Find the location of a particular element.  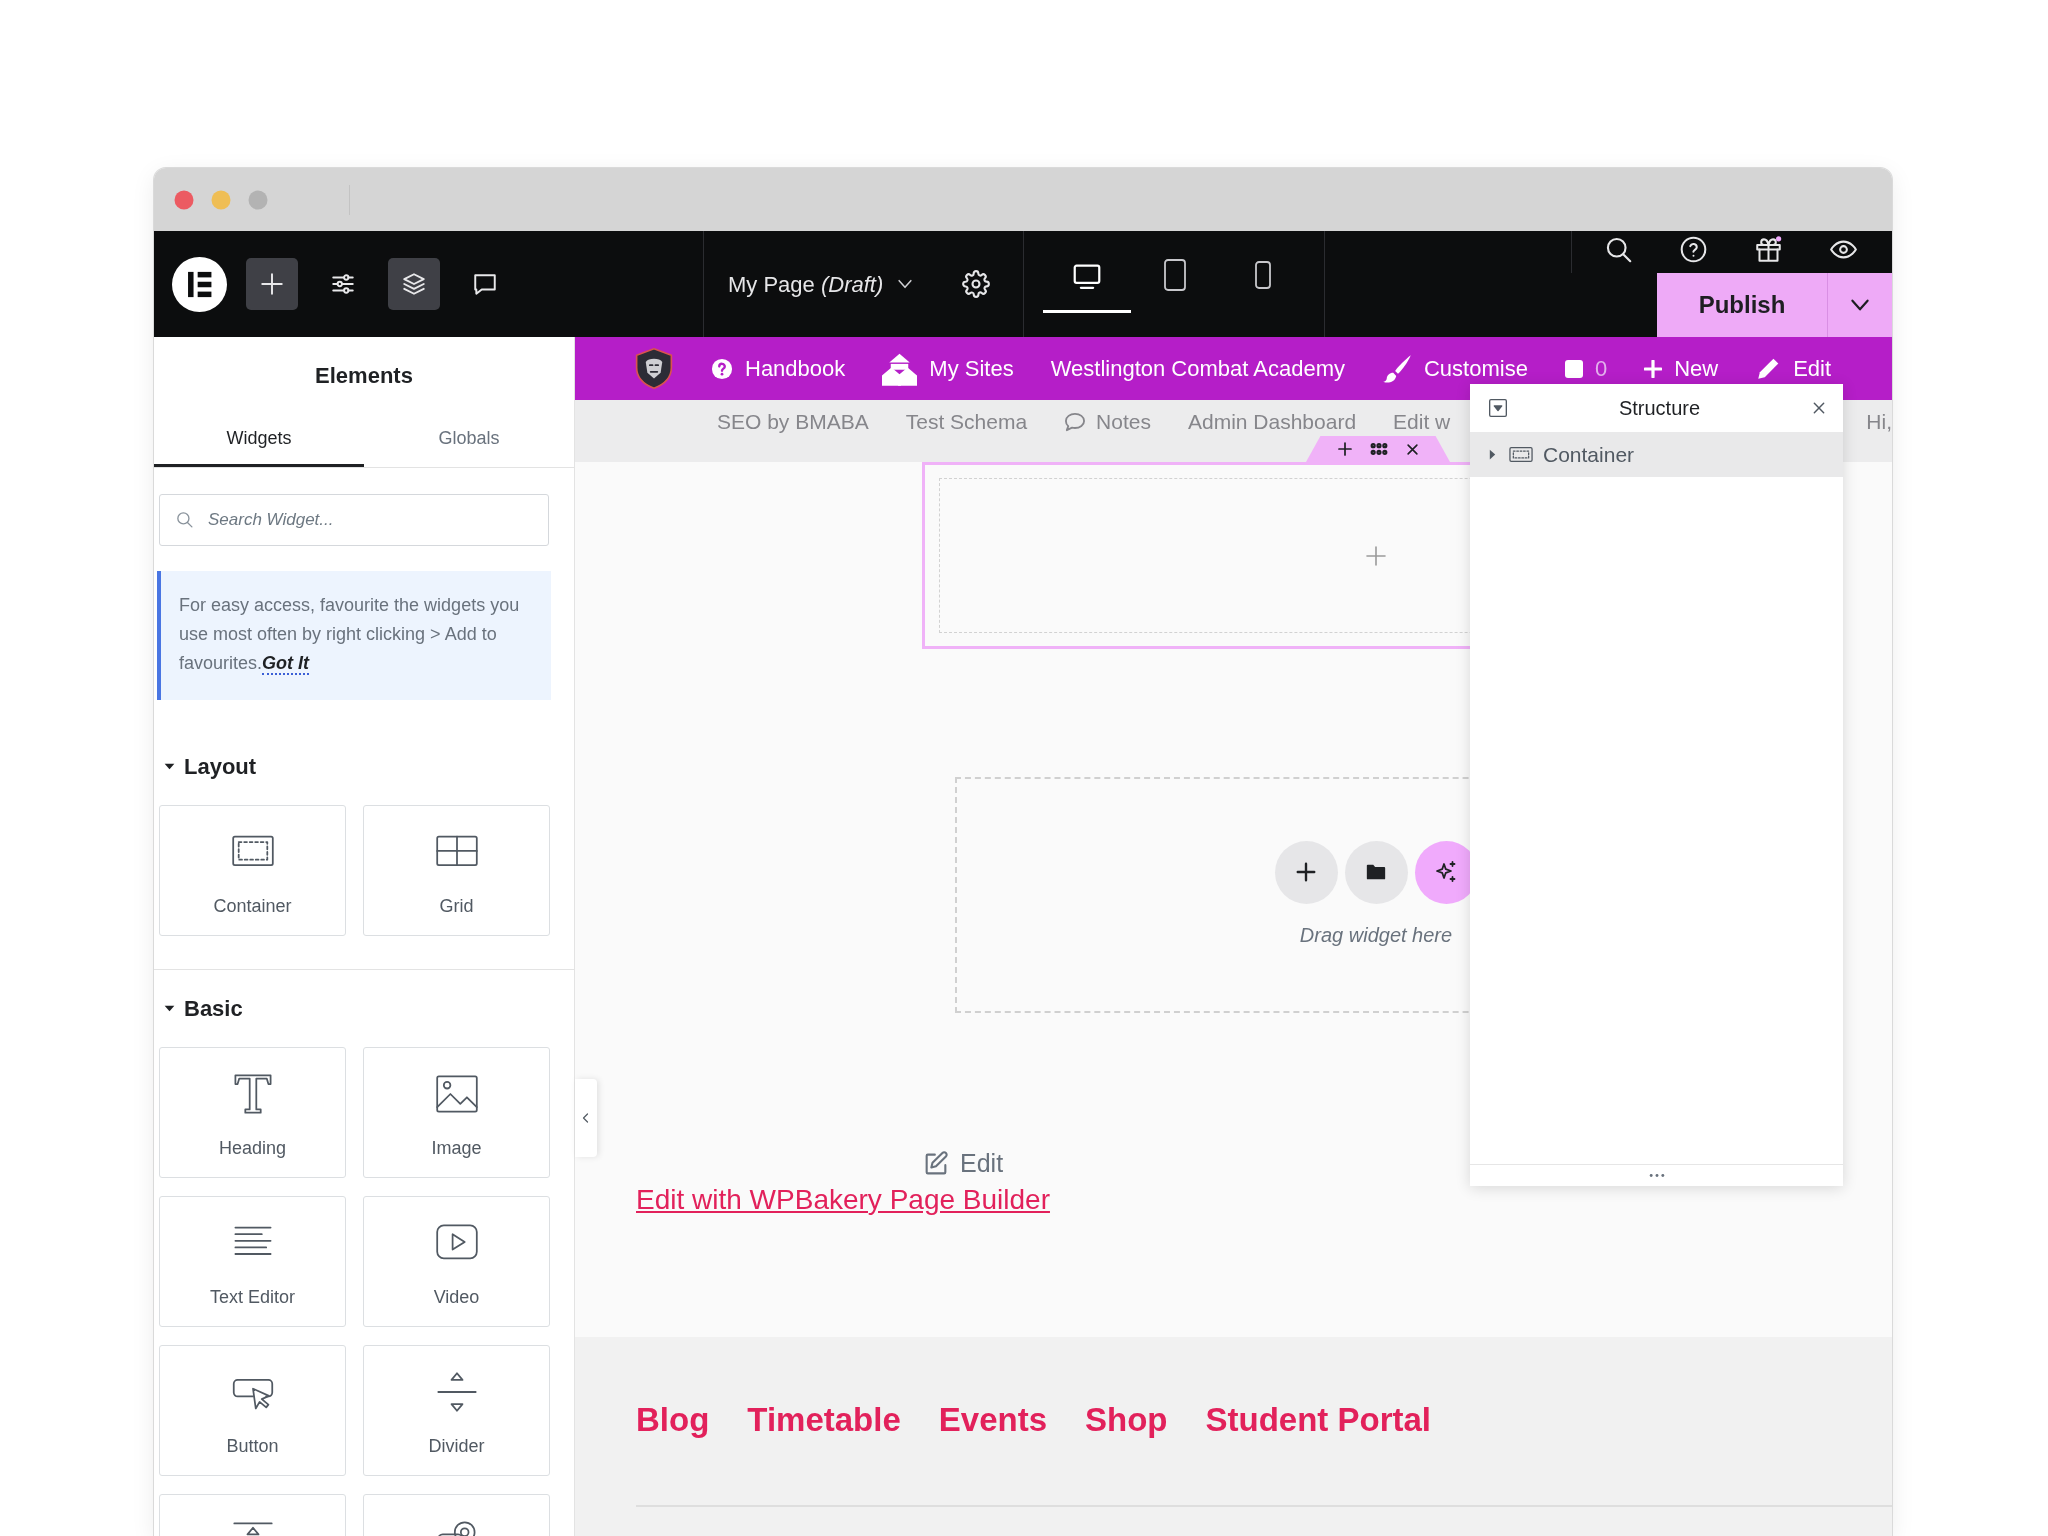

admin-bar-link: New is located at coordinates (1681, 368).